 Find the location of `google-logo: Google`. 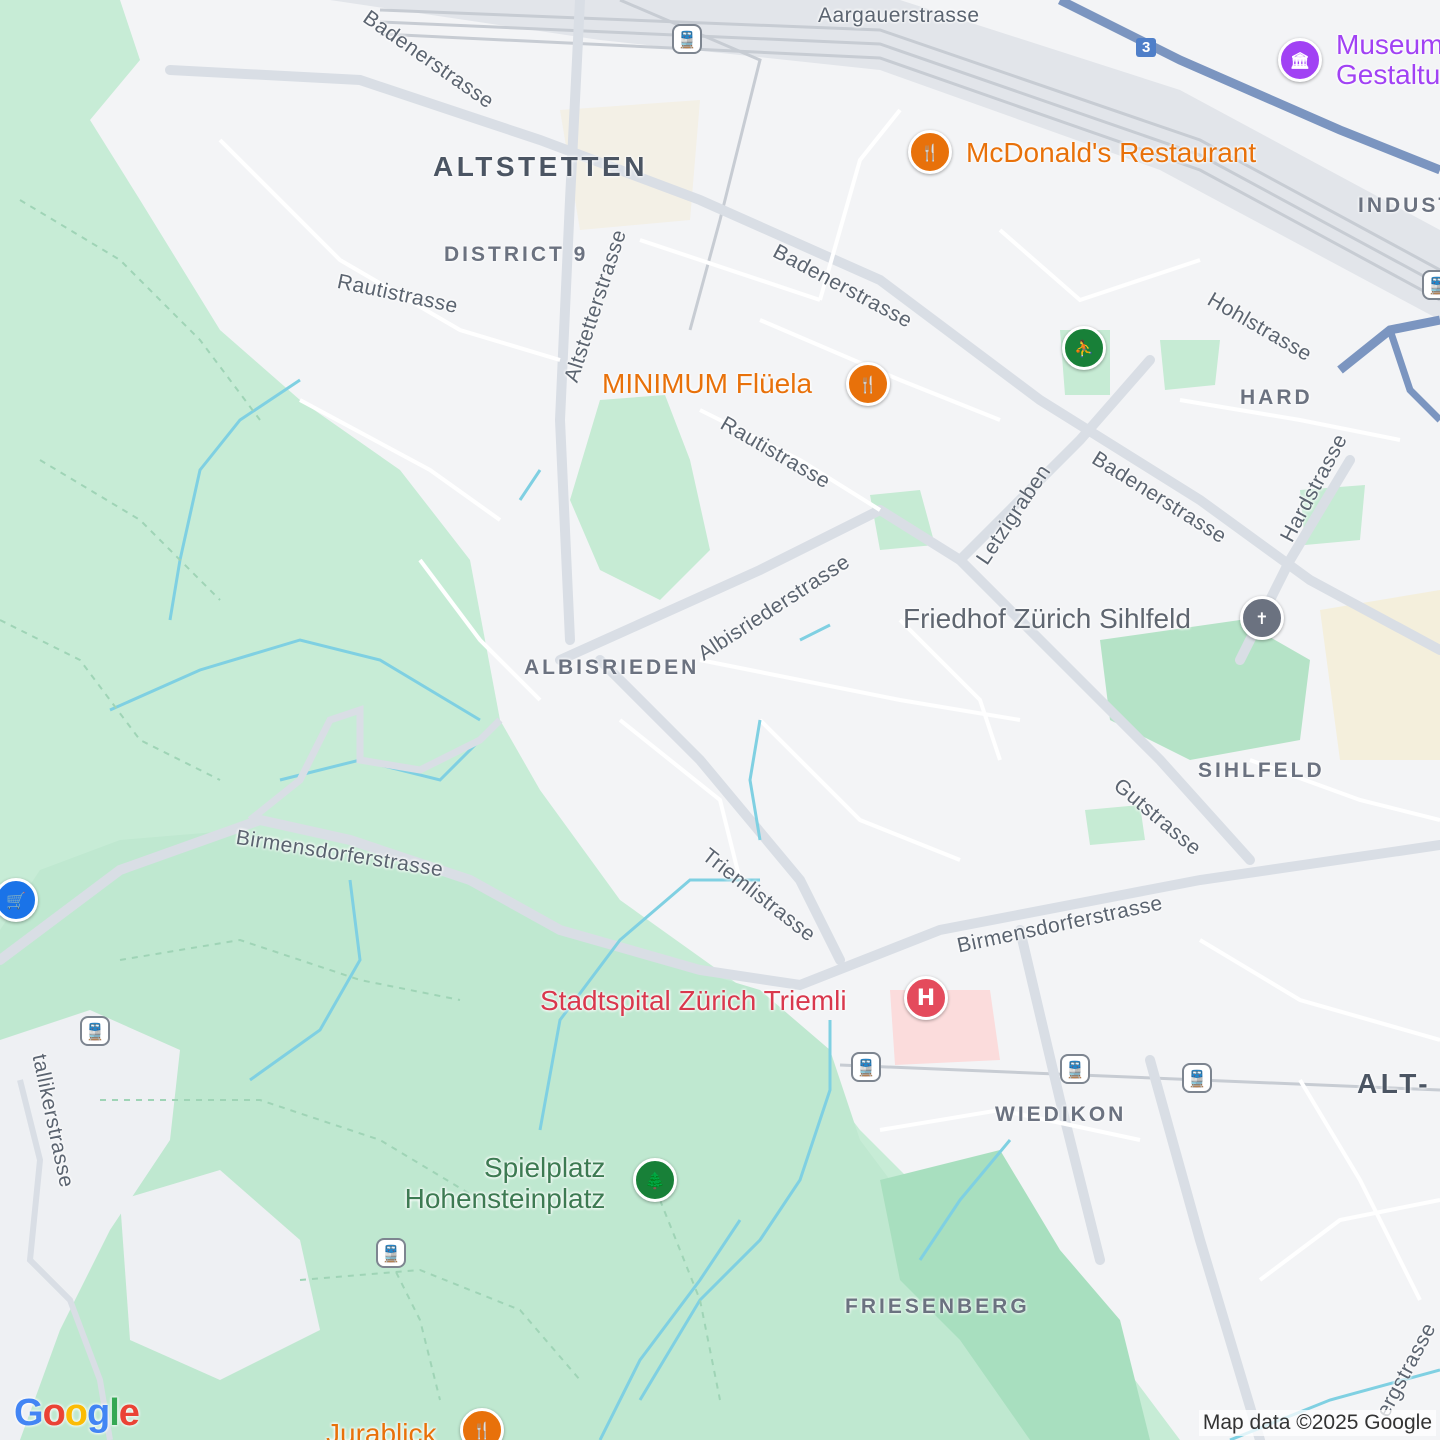

google-logo: Google is located at coordinates (77, 1413).